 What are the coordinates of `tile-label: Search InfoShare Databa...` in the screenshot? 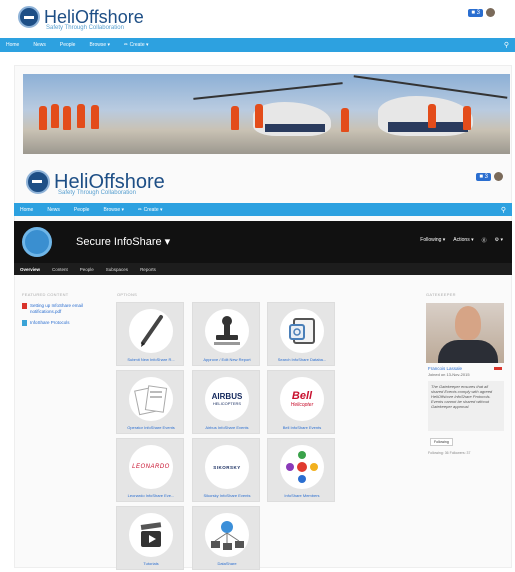 It's located at (302, 359).